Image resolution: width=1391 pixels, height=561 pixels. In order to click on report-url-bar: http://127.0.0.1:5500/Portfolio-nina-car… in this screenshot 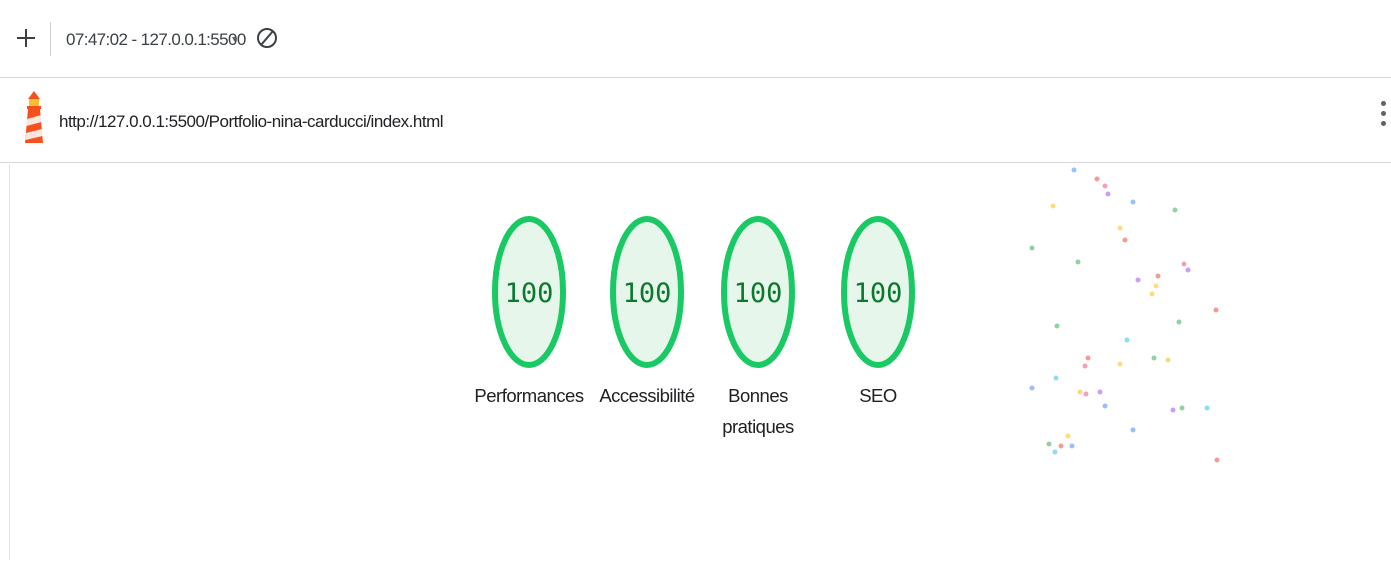, I will do `click(695, 121)`.